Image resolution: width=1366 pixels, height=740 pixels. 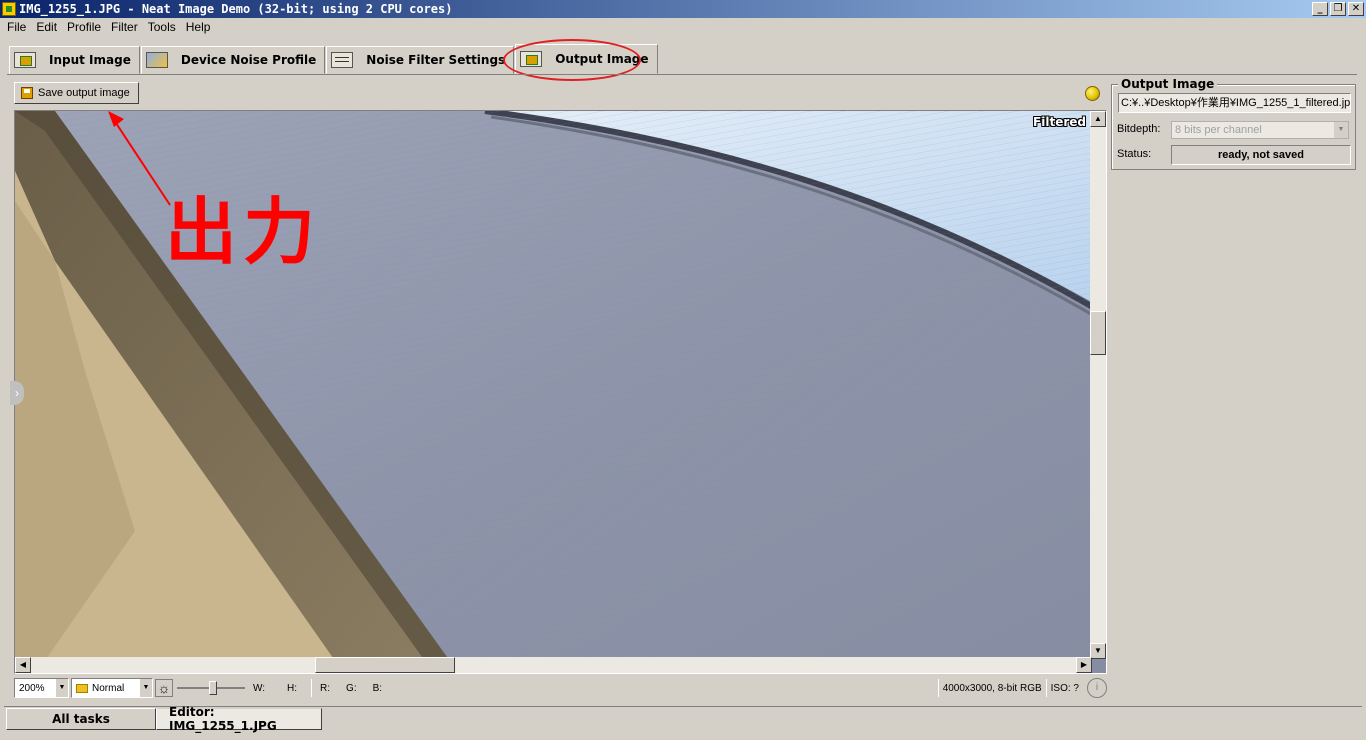 I want to click on tab-divider, so click(x=682, y=74).